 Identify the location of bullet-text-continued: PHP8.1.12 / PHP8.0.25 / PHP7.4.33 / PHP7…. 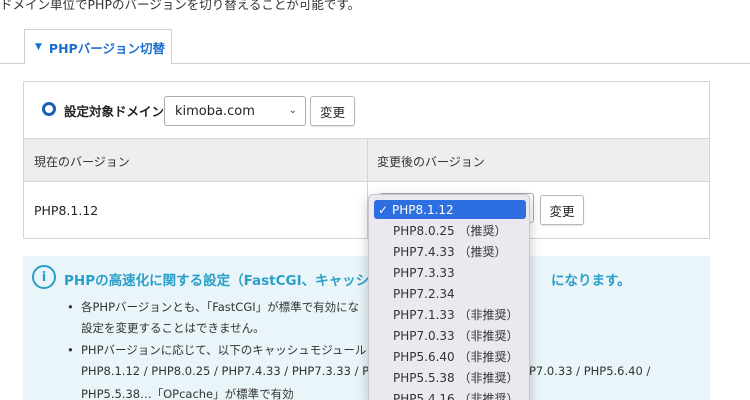
(225, 371).